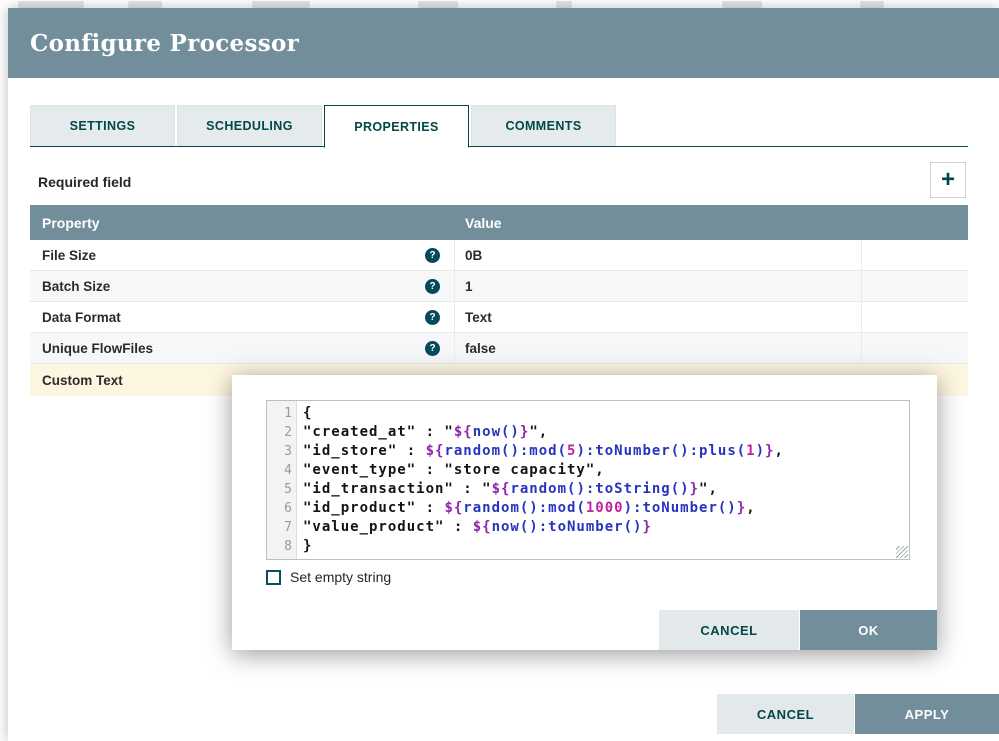 The image size is (999, 741). I want to click on property-row: Unique FlowFiles? false, so click(499, 348).